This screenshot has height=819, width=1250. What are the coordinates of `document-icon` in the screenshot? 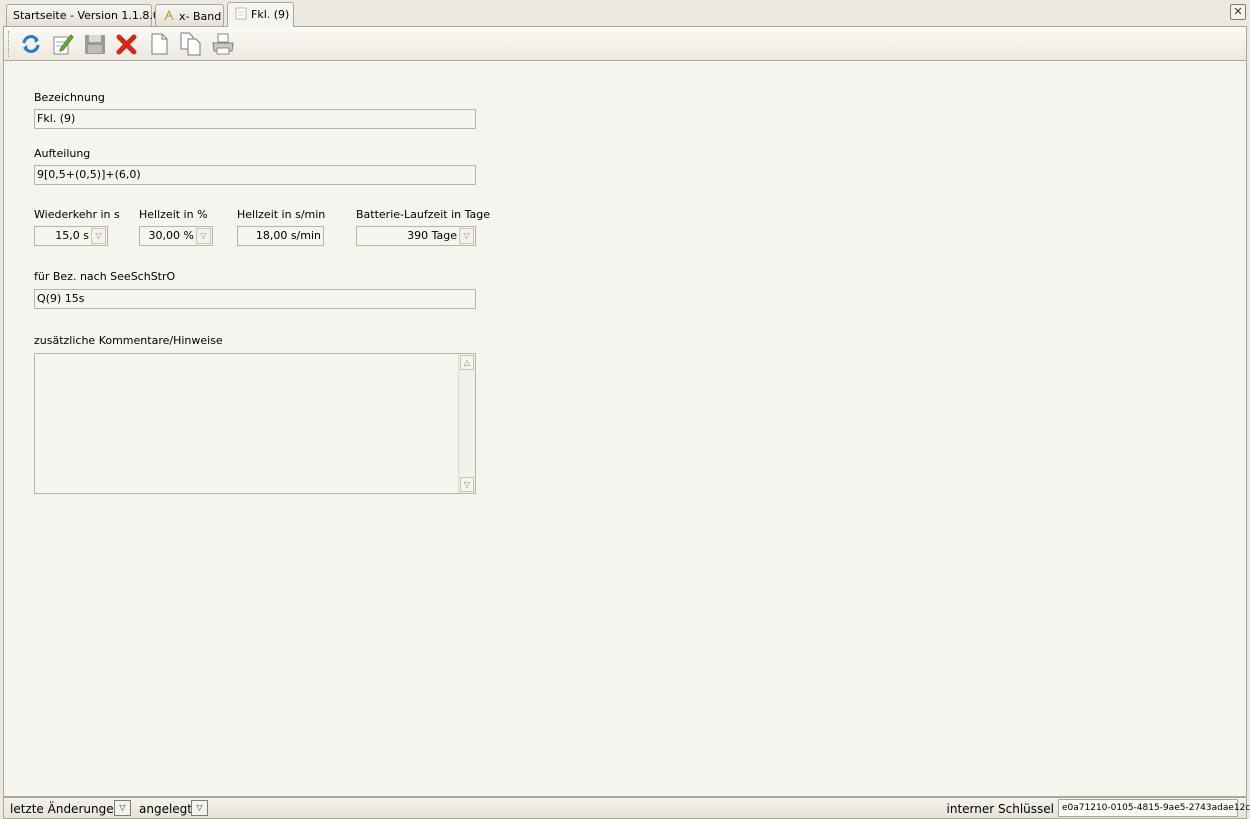 It's located at (241, 13).